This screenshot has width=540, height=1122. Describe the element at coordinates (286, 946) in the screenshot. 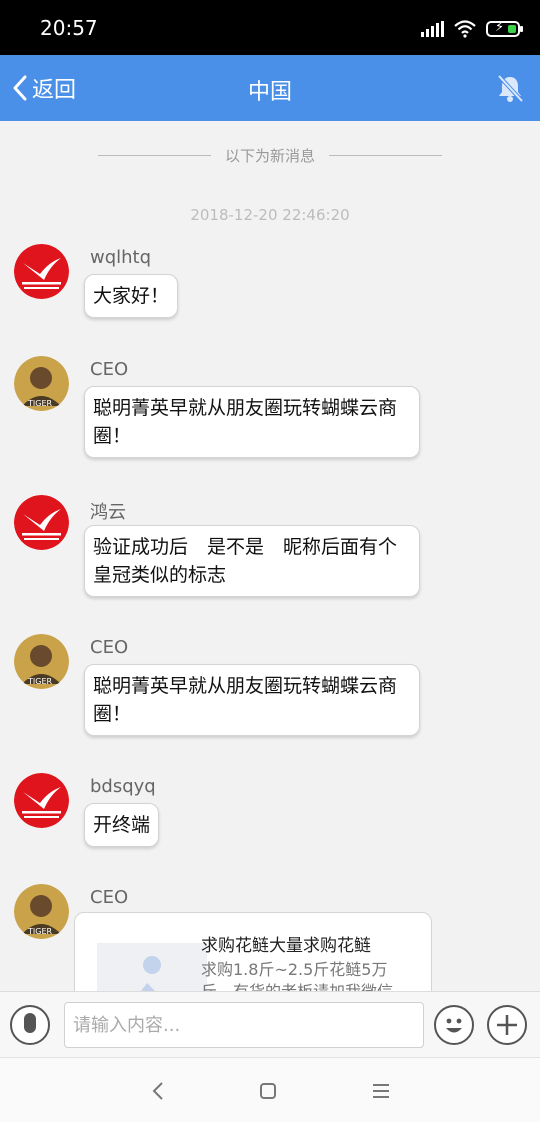

I see `card-title: 求购花鲢大量求购花鲢` at that location.